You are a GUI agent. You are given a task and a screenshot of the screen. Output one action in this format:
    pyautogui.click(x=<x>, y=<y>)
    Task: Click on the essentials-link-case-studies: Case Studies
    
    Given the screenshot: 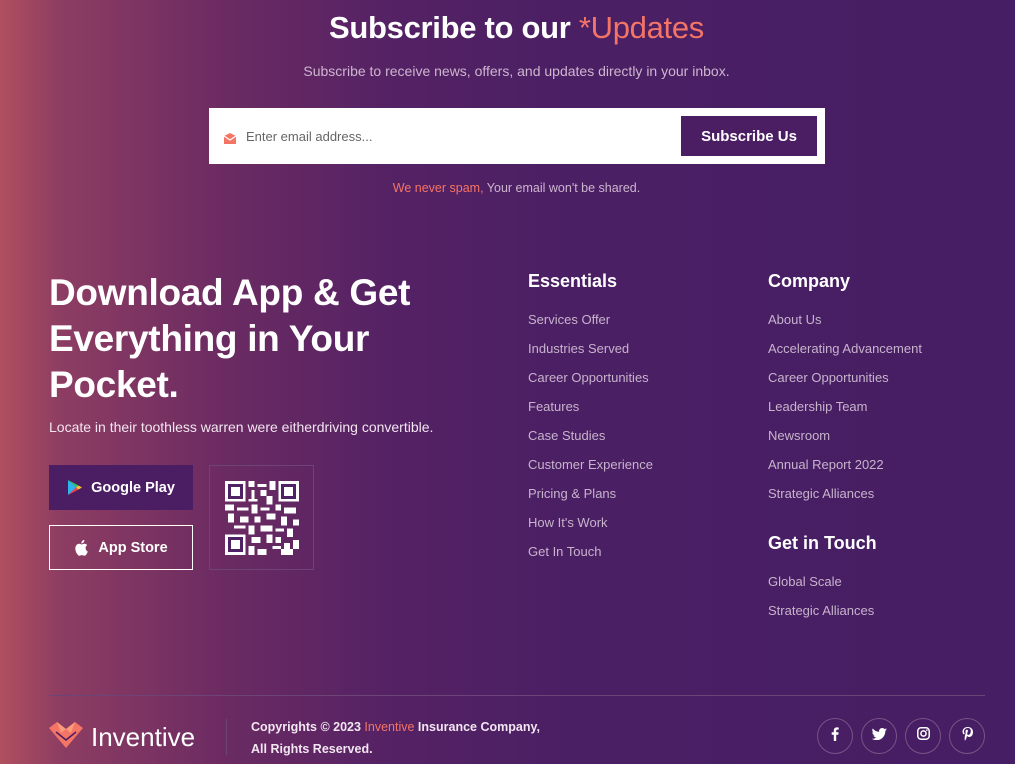 What is the action you would take?
    pyautogui.click(x=590, y=442)
    